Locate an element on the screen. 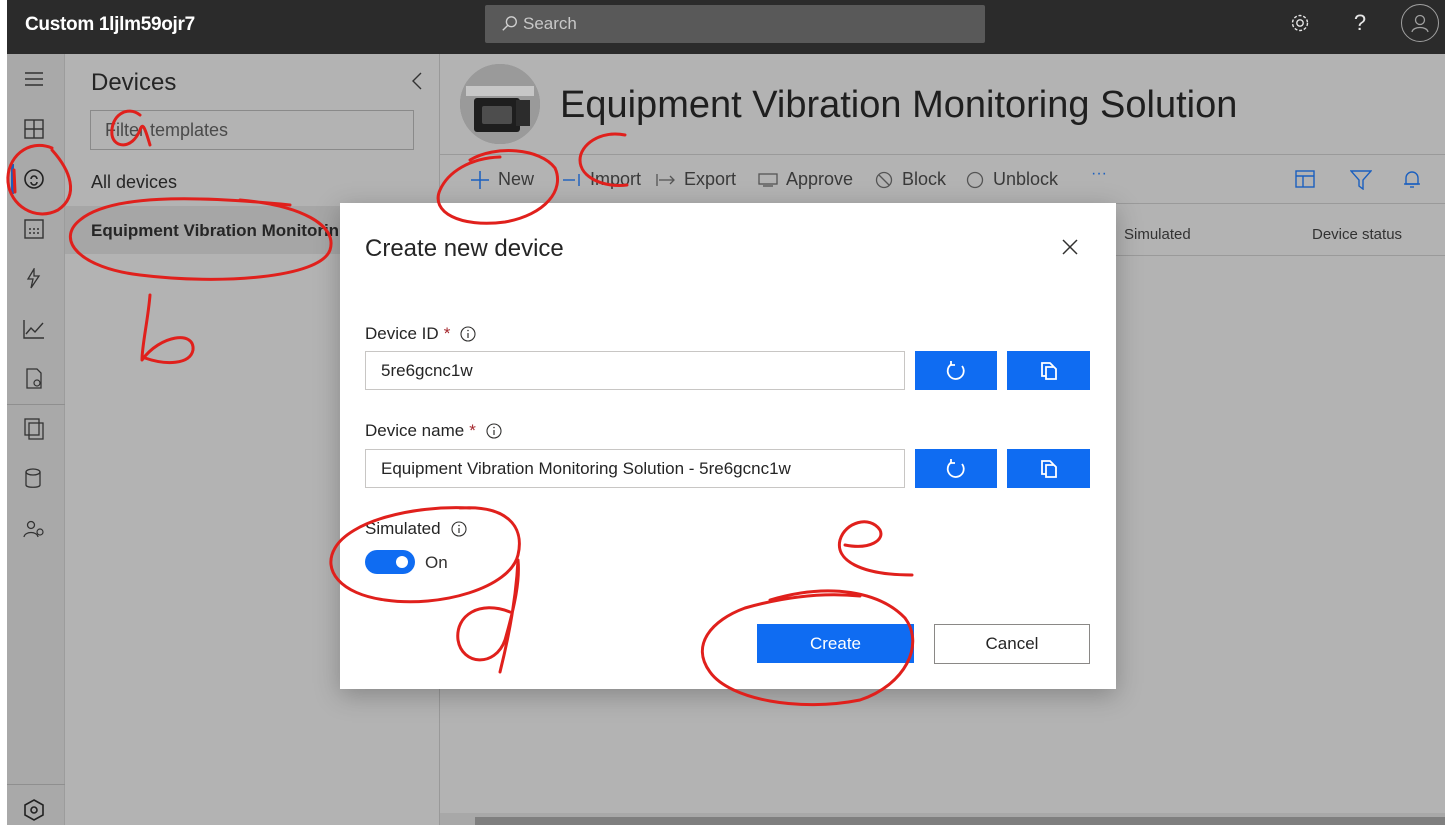  nav-all-devices: All devices is located at coordinates (134, 182).